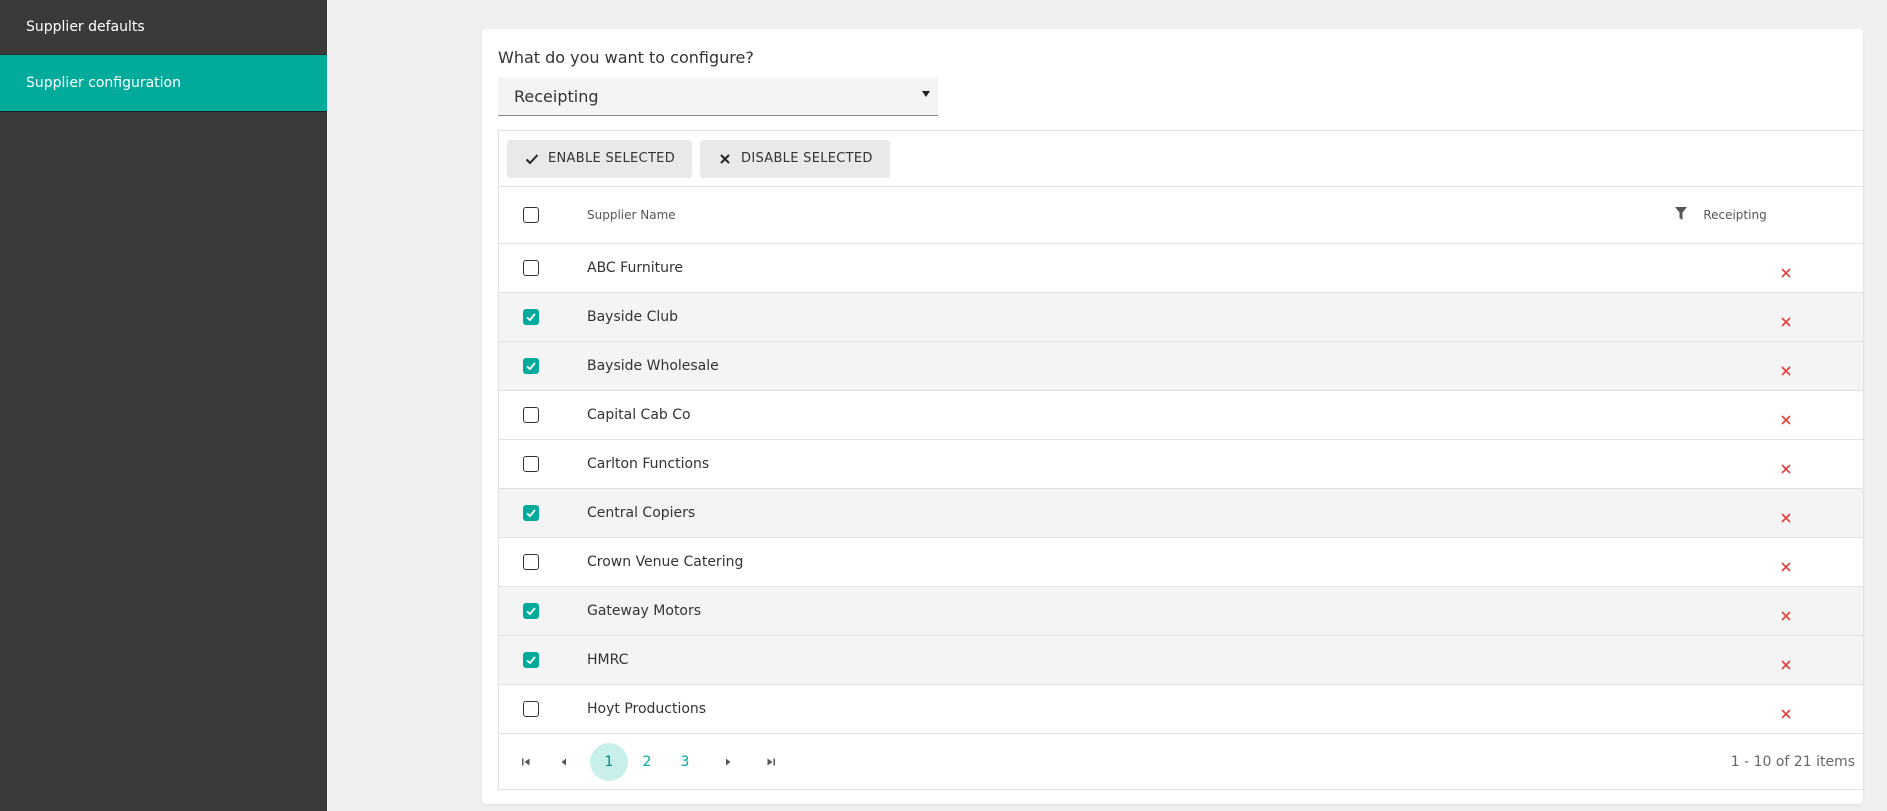 Image resolution: width=1887 pixels, height=811 pixels. I want to click on config-type-dropdown: Receipting, so click(718, 97).